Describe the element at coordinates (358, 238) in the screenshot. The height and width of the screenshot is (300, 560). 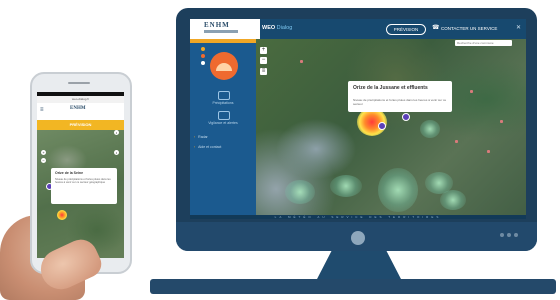
I see `power-button` at that location.